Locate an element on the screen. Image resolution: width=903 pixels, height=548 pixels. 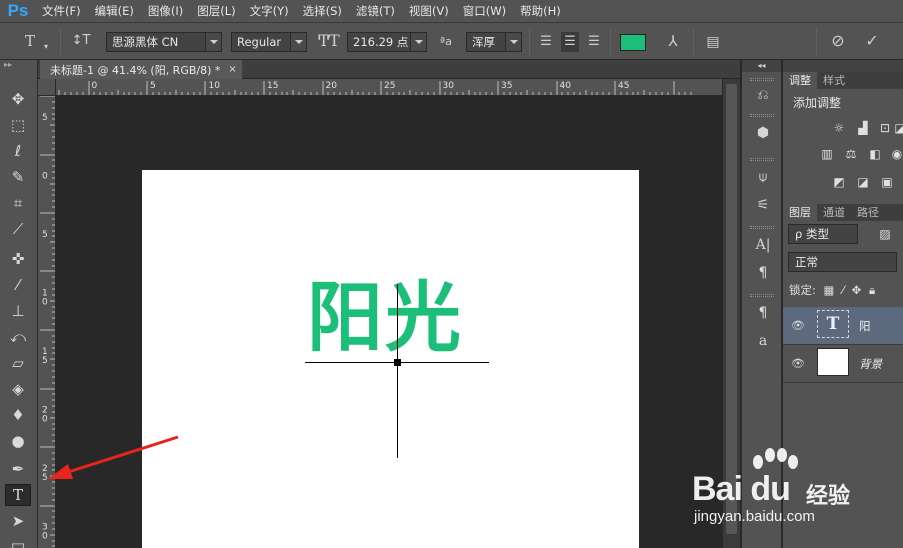
selective-color-icon: ▣ is located at coordinates (887, 182).